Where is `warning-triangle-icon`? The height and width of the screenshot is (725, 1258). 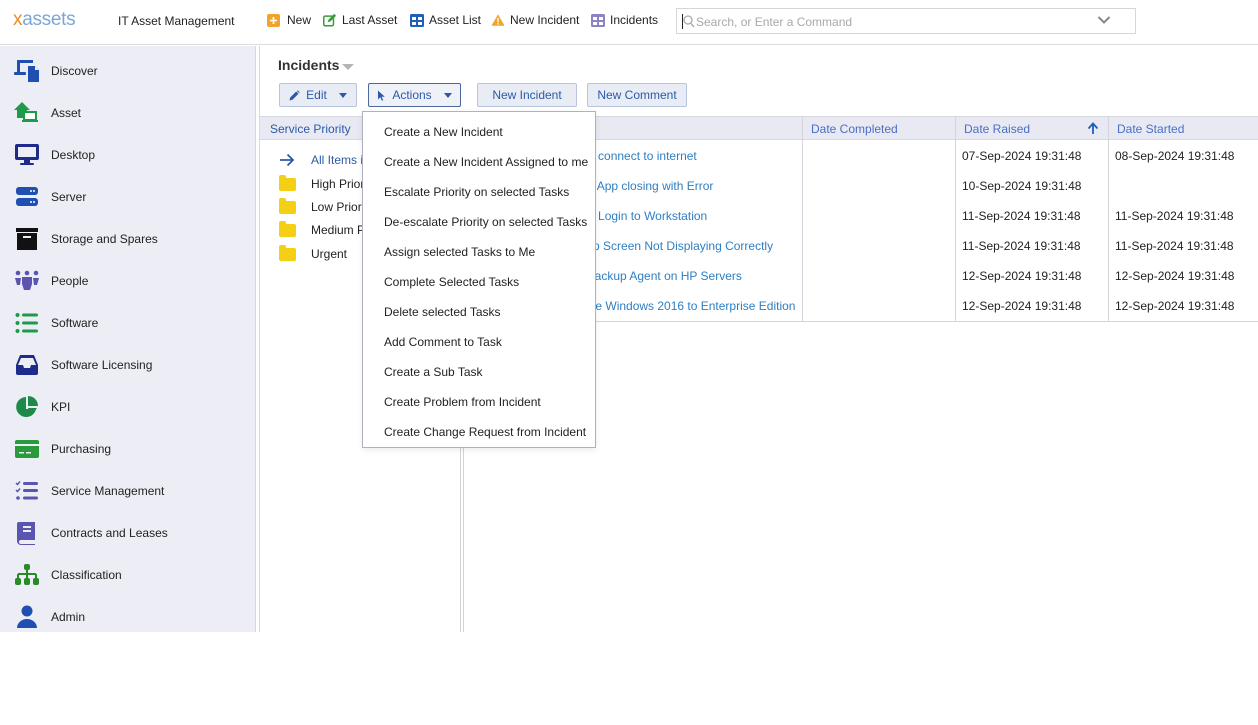 warning-triangle-icon is located at coordinates (498, 20).